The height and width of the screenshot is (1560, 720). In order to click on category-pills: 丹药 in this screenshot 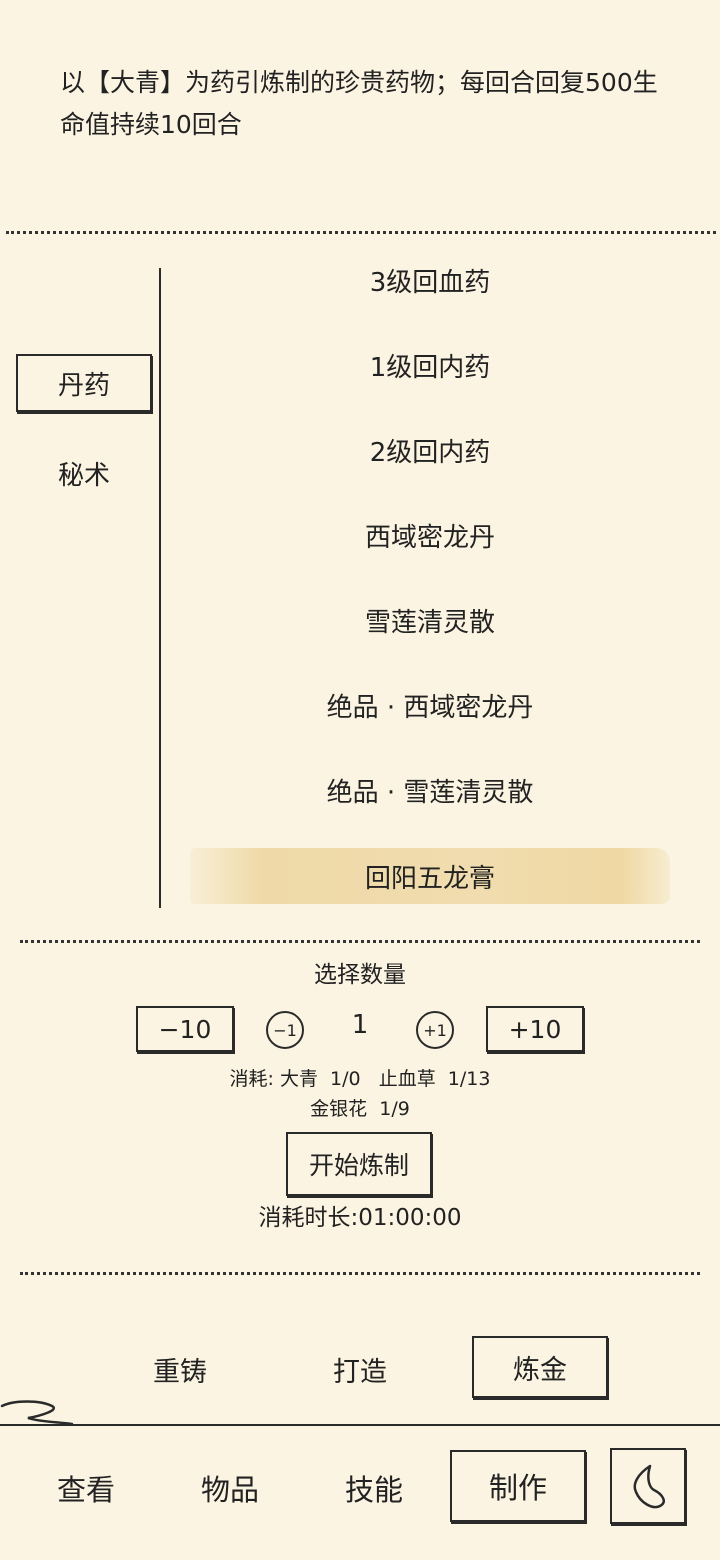, I will do `click(84, 383)`.